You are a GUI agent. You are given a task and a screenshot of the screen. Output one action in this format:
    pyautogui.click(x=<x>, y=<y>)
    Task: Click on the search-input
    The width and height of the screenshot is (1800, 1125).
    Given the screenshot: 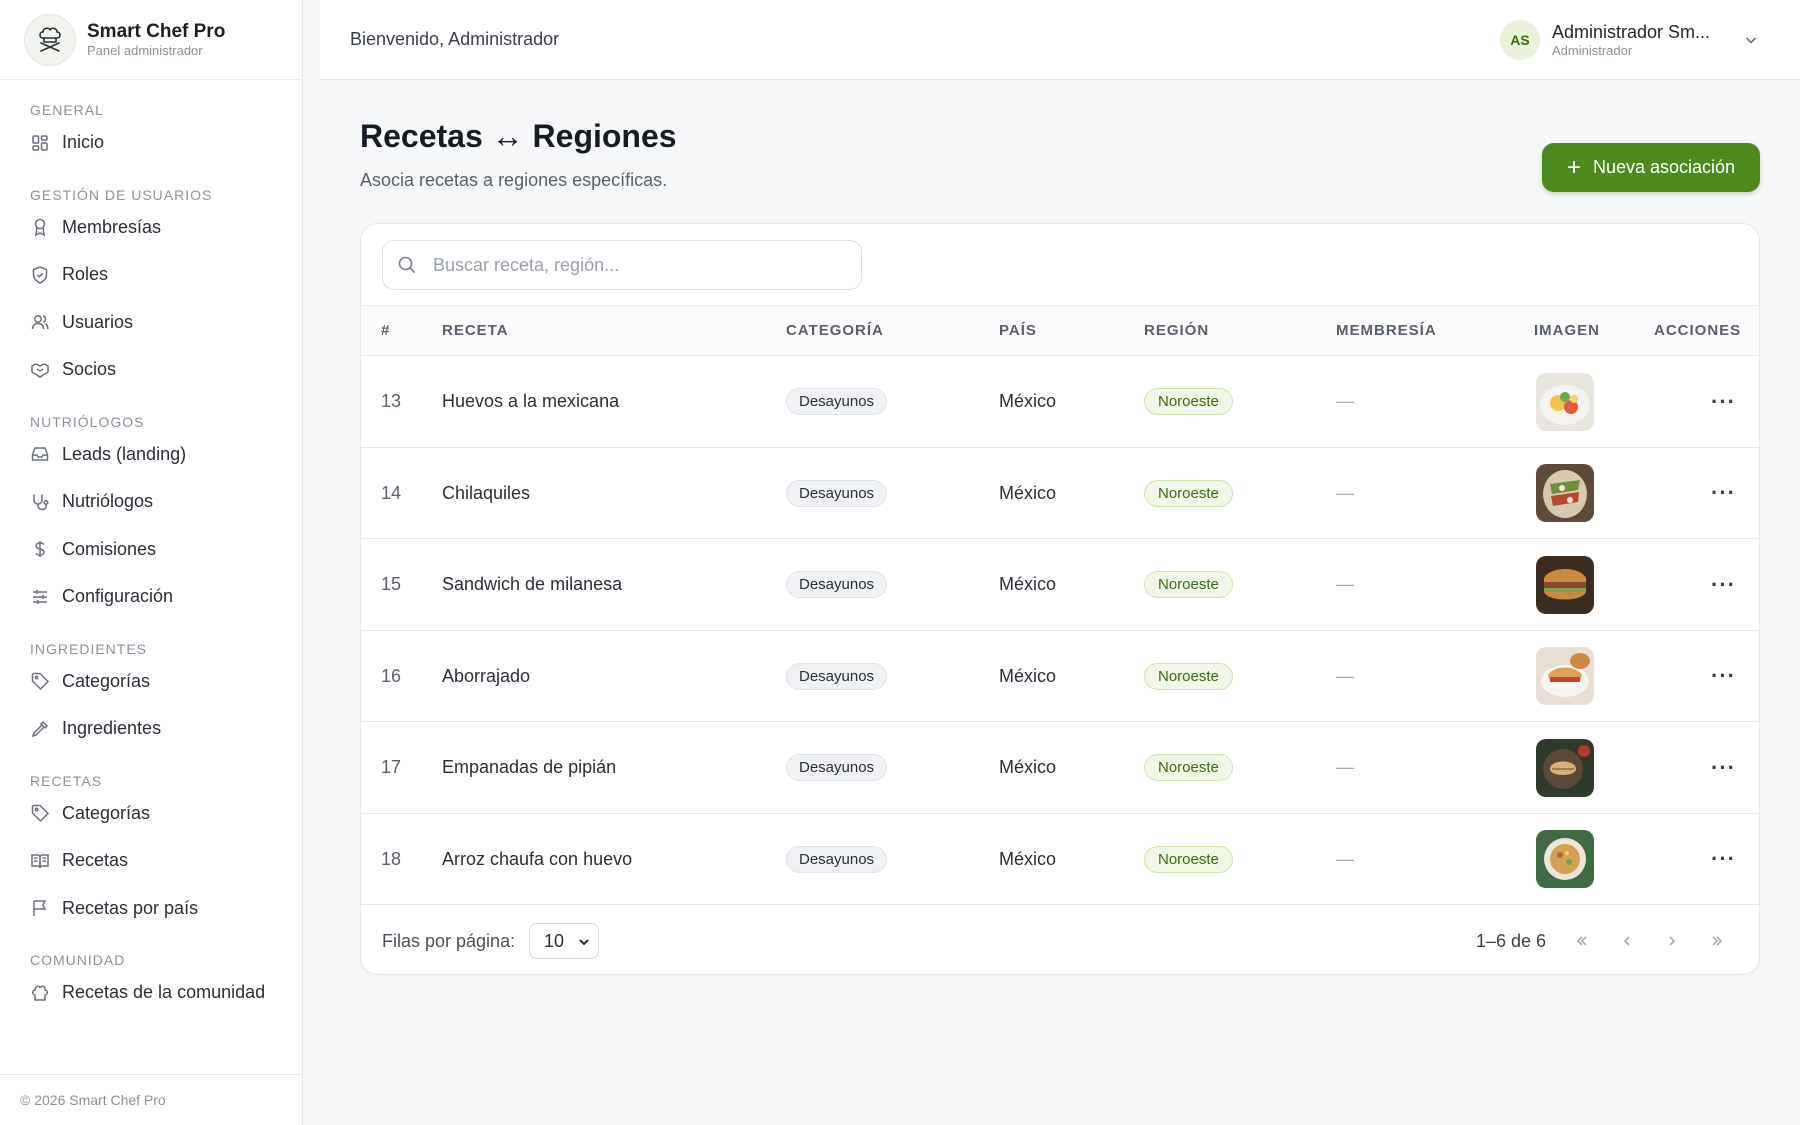 What is the action you would take?
    pyautogui.click(x=633, y=265)
    